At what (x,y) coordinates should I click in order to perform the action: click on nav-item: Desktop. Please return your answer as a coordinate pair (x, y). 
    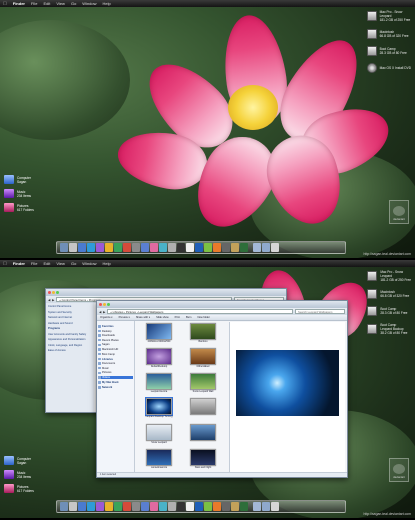
    Looking at the image, I should click on (115, 331).